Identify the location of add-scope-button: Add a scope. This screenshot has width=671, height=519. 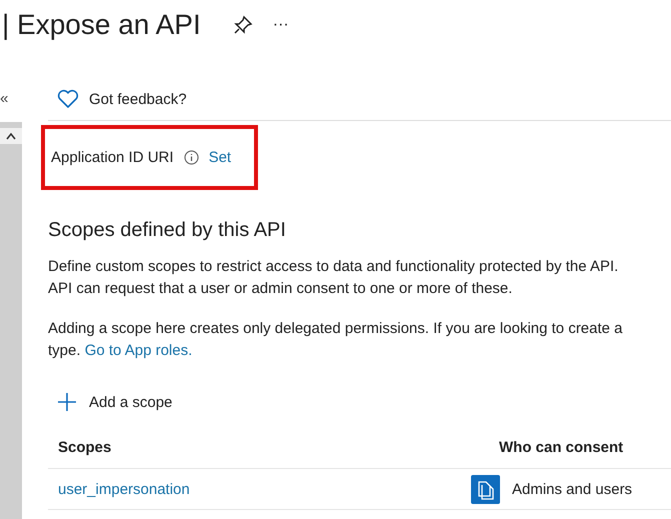
(114, 402).